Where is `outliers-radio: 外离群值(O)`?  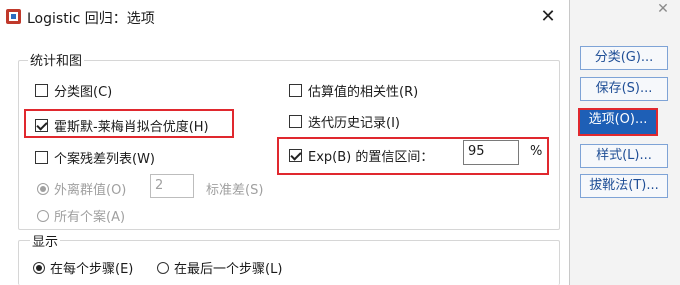
outliers-radio: 外离群值(O) is located at coordinates (81, 188).